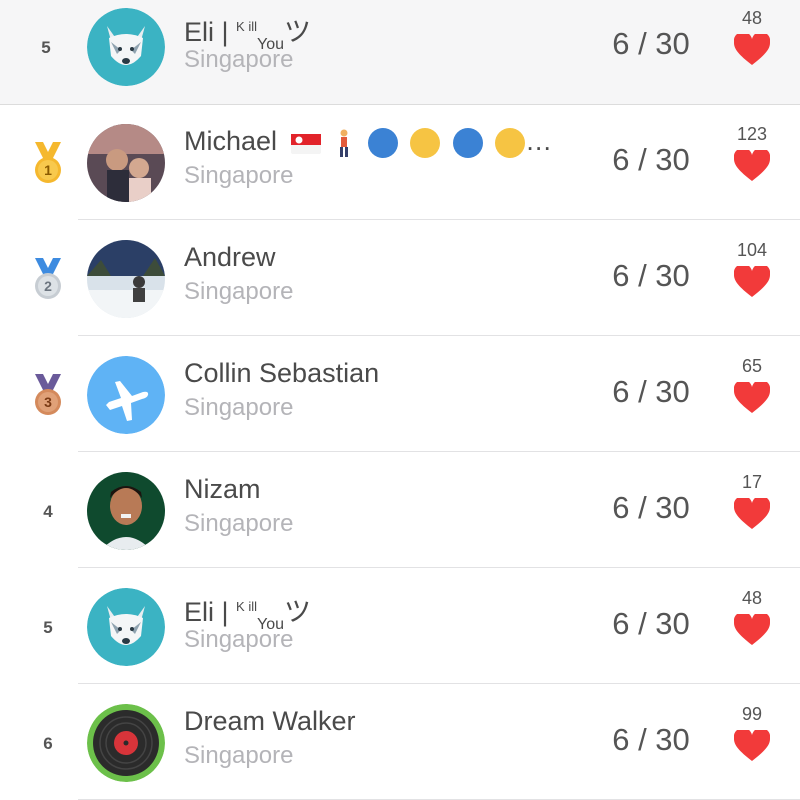  What do you see at coordinates (48, 402) in the screenshot?
I see `svg-text: 3` at bounding box center [48, 402].